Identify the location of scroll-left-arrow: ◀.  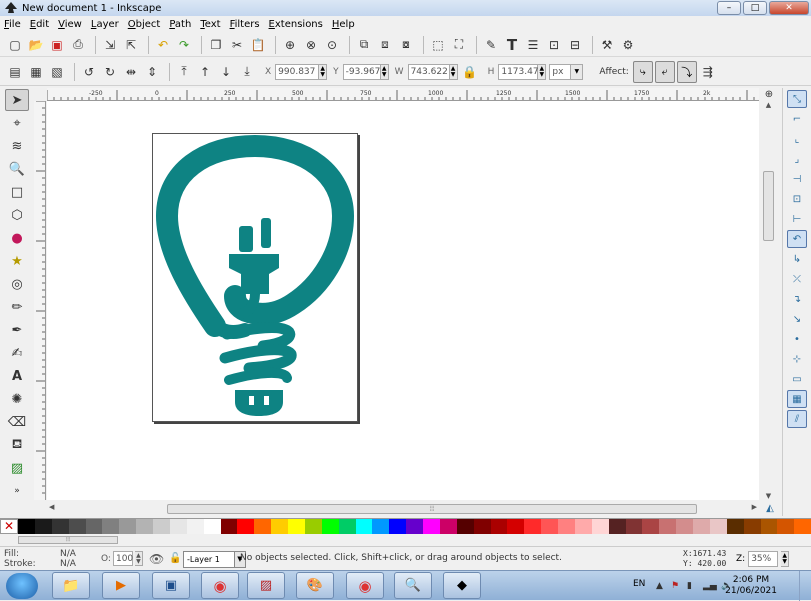
(51, 507).